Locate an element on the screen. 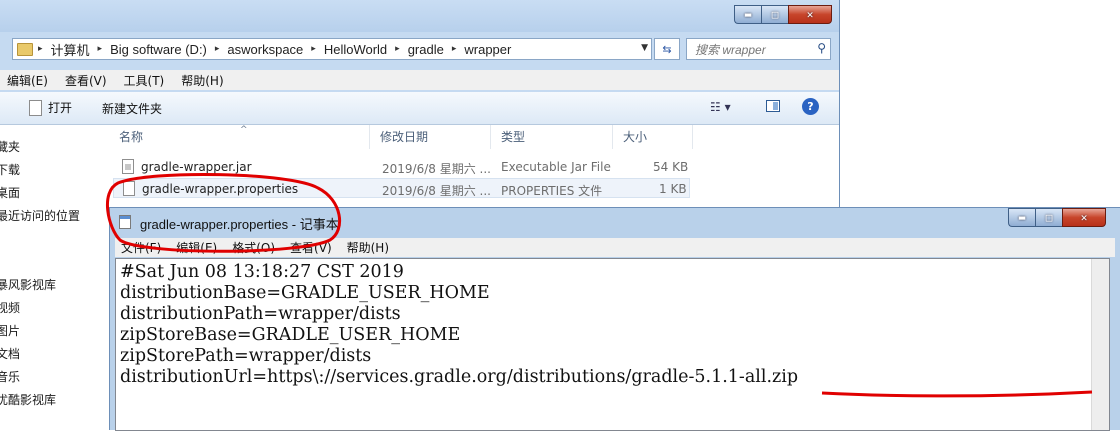  new-folder-button: 新建文件夹 is located at coordinates (132, 108).